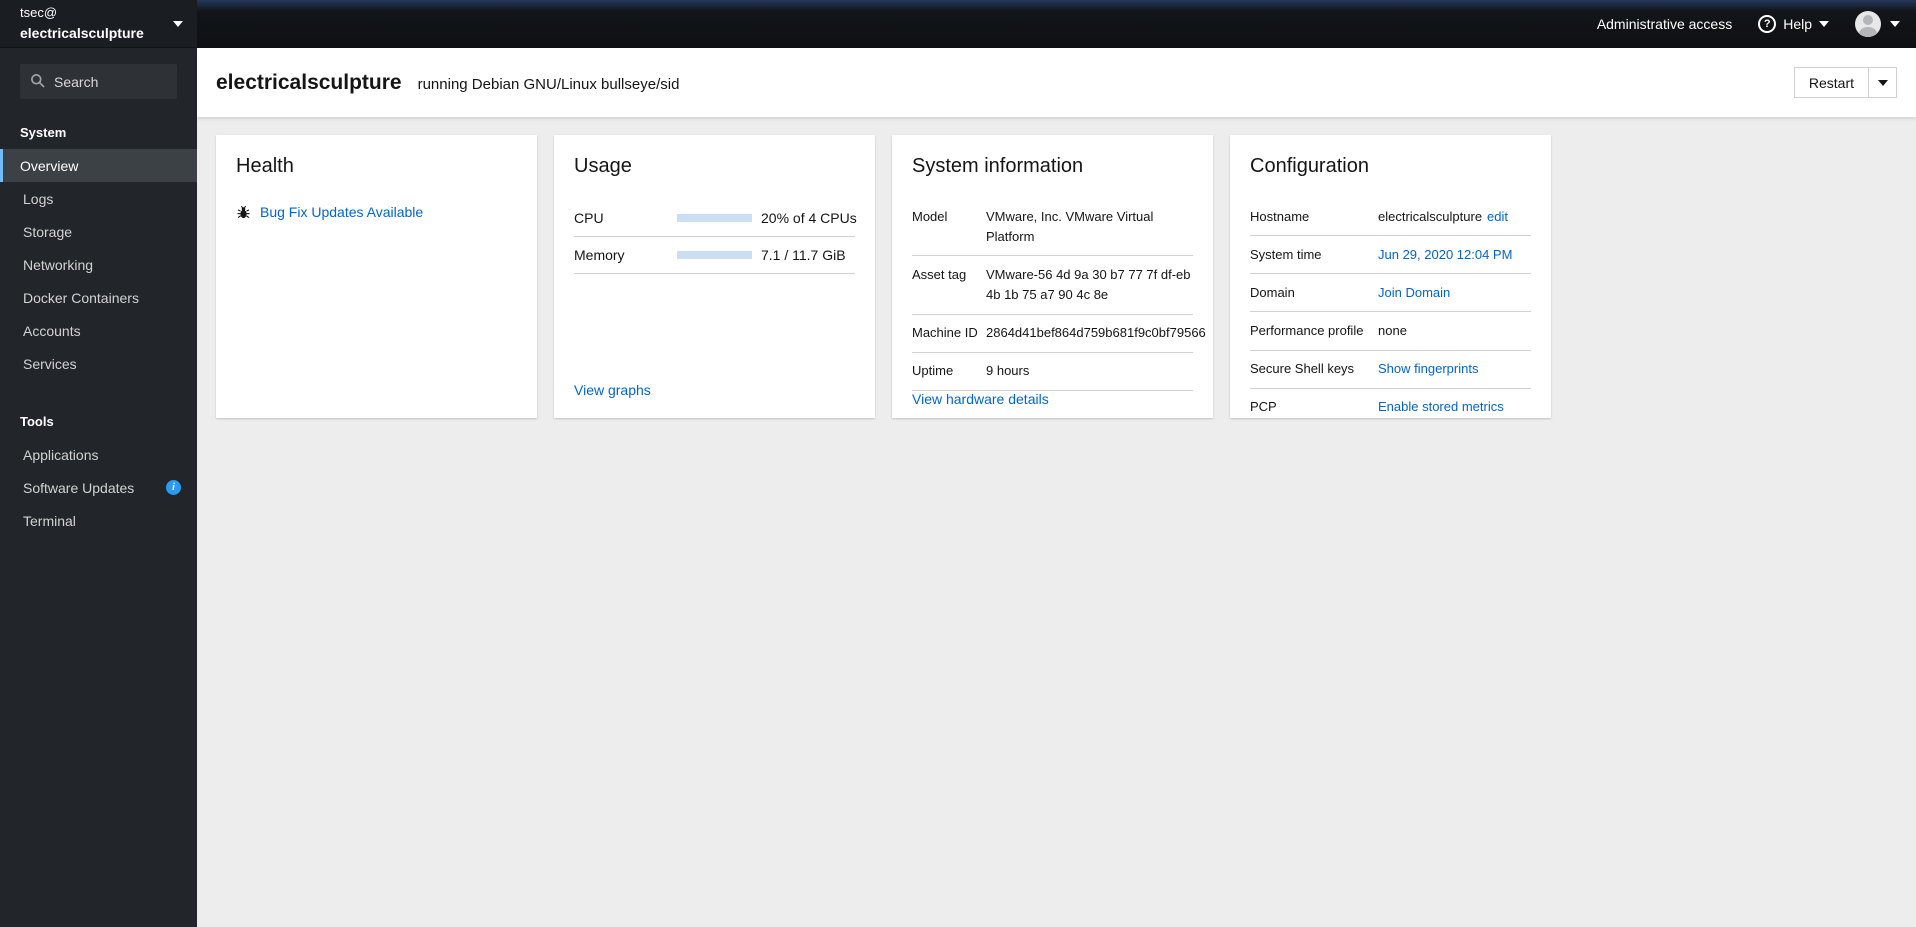 The image size is (1916, 927). Describe the element at coordinates (1302, 369) in the screenshot. I see `secure-shell-keys-label: Secure Shell keys` at that location.